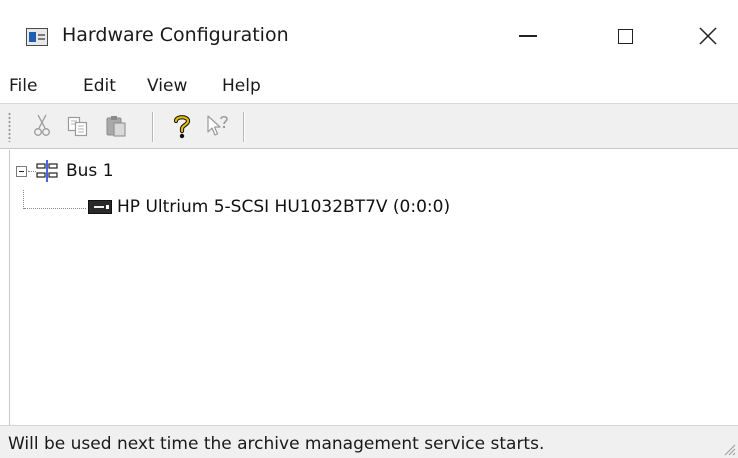 The width and height of the screenshot is (738, 458). I want to click on copy-icon, so click(77, 126).